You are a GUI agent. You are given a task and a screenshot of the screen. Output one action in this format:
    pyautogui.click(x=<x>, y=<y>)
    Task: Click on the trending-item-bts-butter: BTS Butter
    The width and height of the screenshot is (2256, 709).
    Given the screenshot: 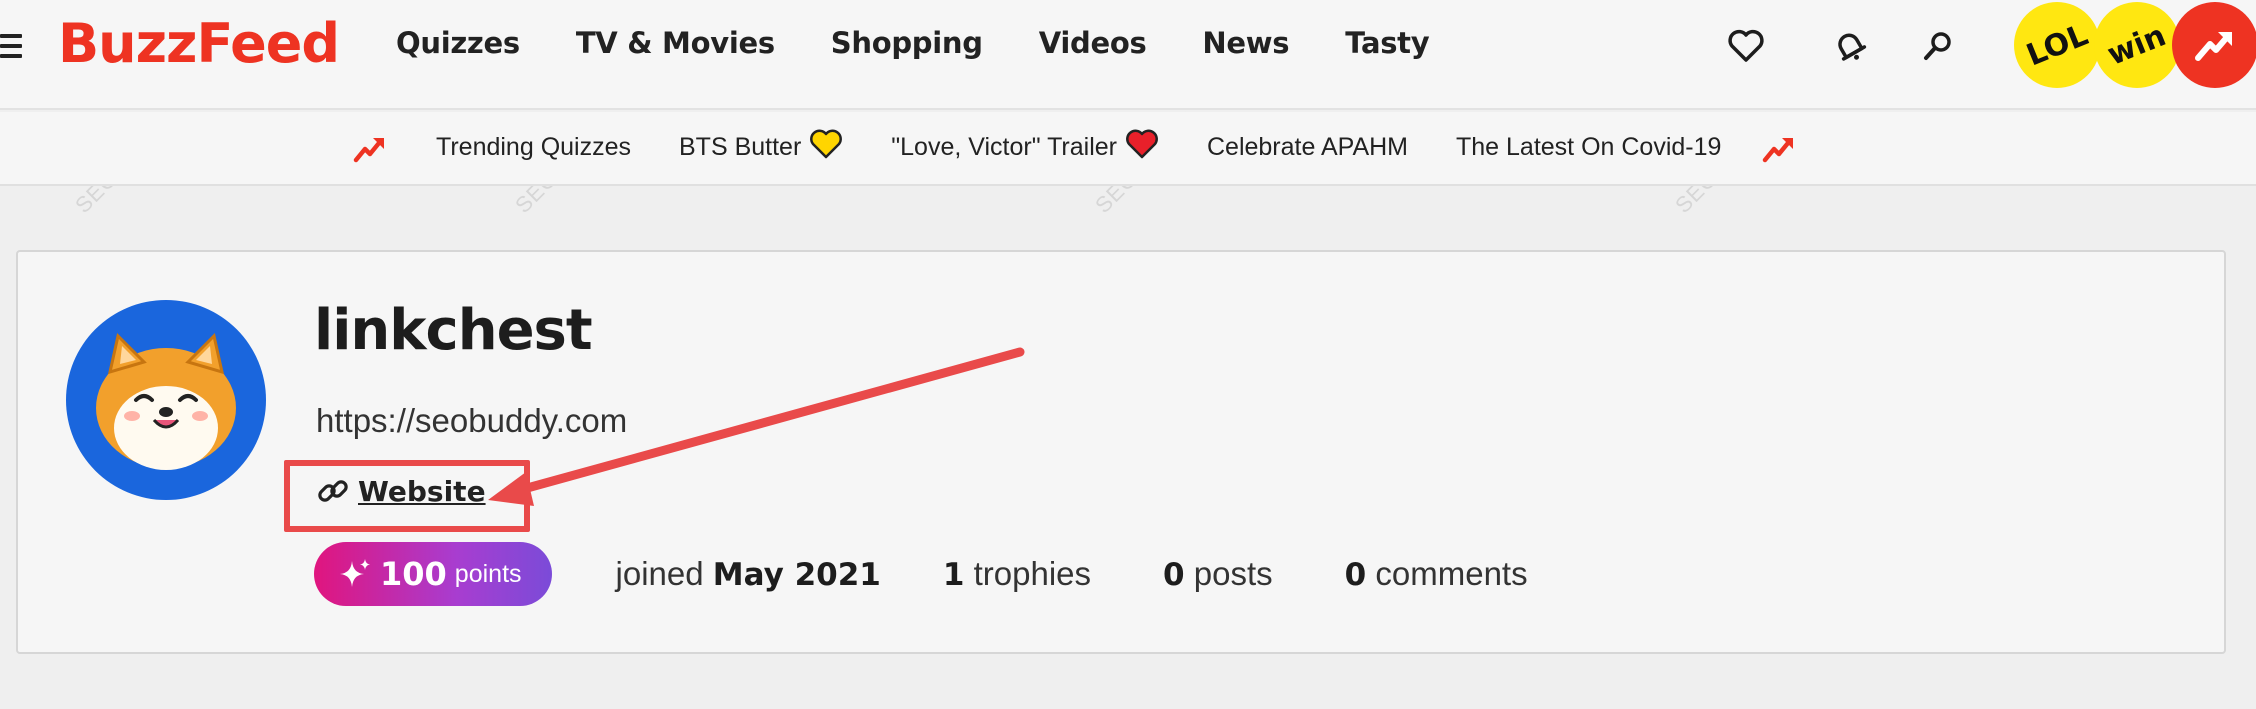 What is the action you would take?
    pyautogui.click(x=761, y=147)
    